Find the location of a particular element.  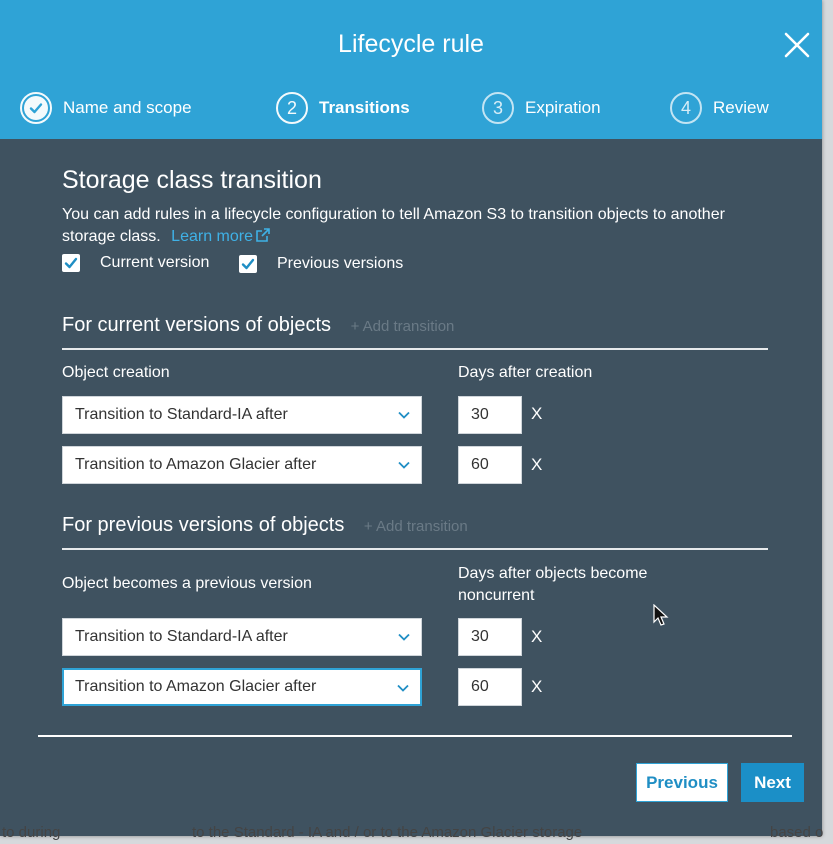

days-after-noncurrent-label: Days after objects become noncurrent is located at coordinates (553, 584).